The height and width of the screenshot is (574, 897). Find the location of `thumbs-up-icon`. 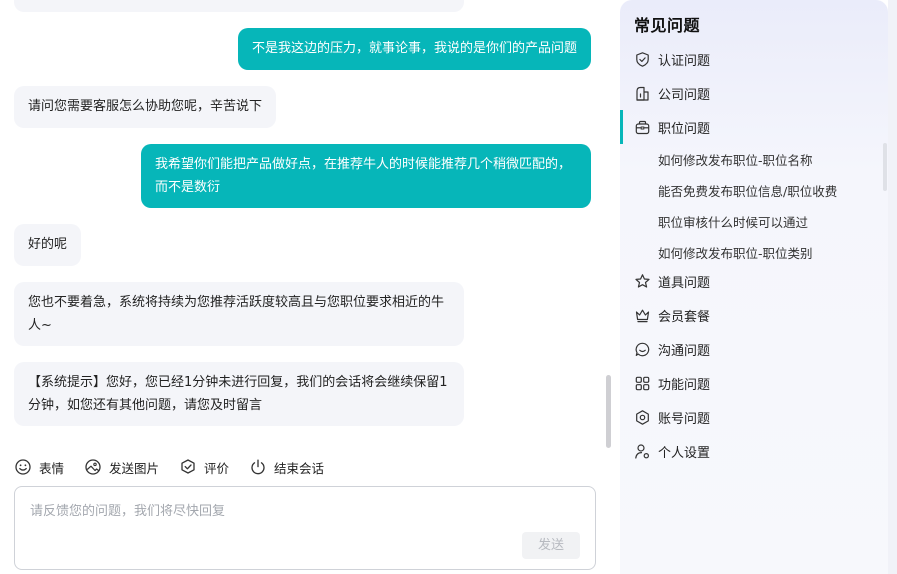

thumbs-up-icon is located at coordinates (188, 466).